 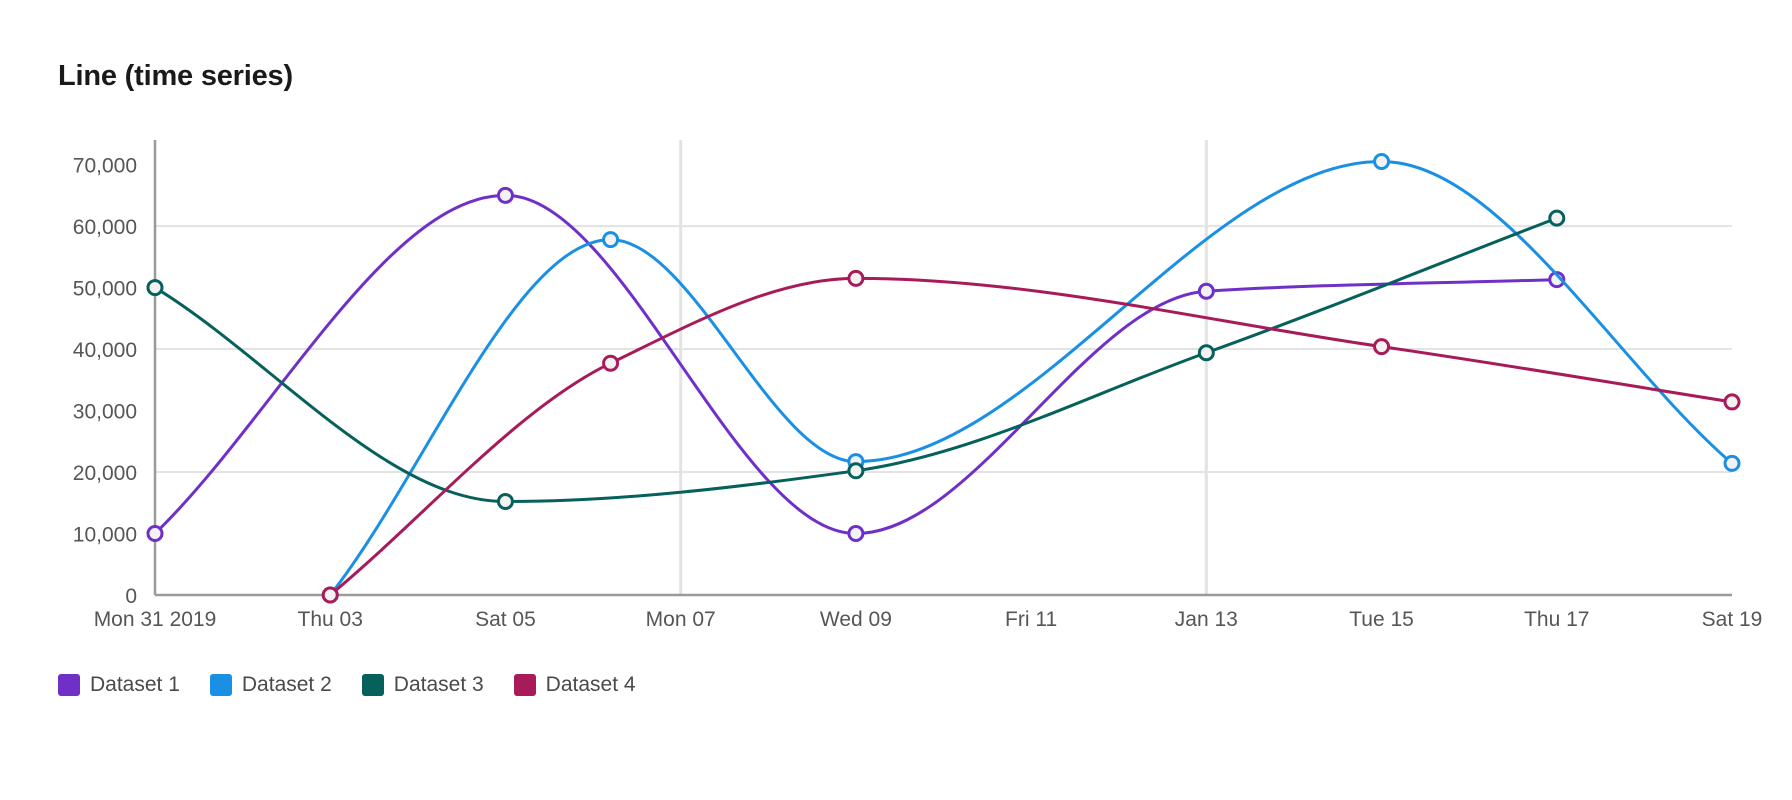 What do you see at coordinates (105, 350) in the screenshot?
I see `y-tick-label: 40,000` at bounding box center [105, 350].